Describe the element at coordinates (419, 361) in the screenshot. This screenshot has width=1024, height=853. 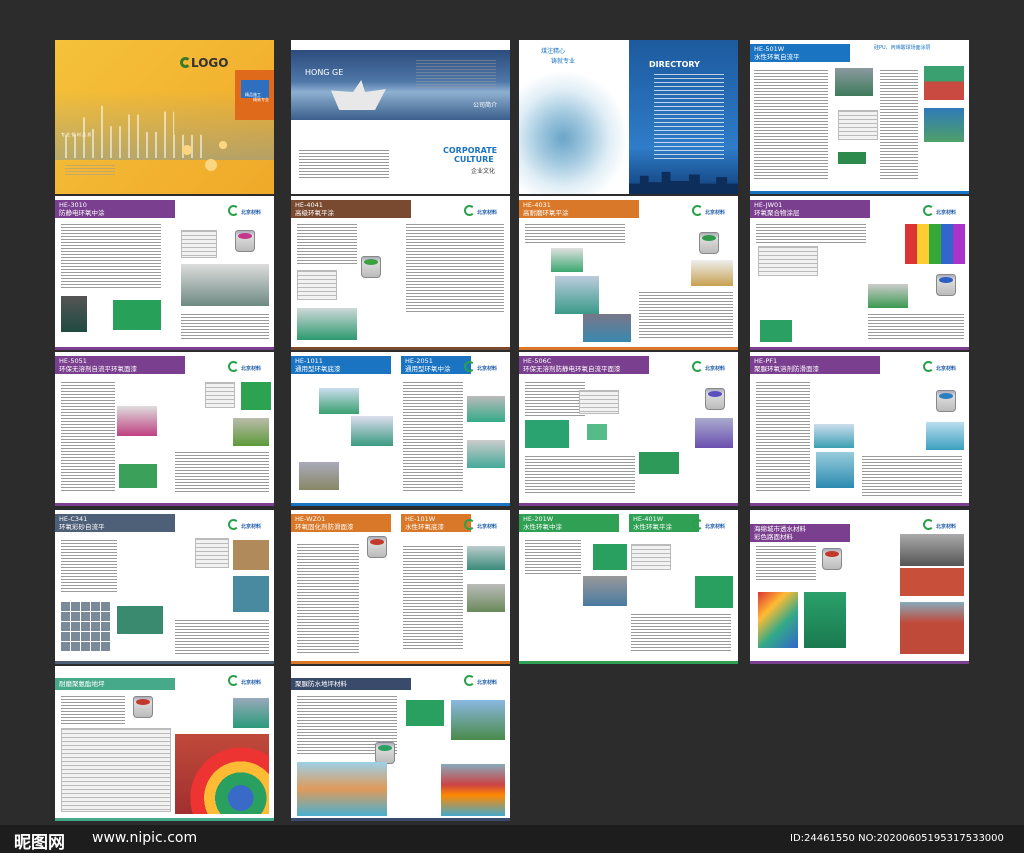
I see `product-code-2: HE-2051` at that location.